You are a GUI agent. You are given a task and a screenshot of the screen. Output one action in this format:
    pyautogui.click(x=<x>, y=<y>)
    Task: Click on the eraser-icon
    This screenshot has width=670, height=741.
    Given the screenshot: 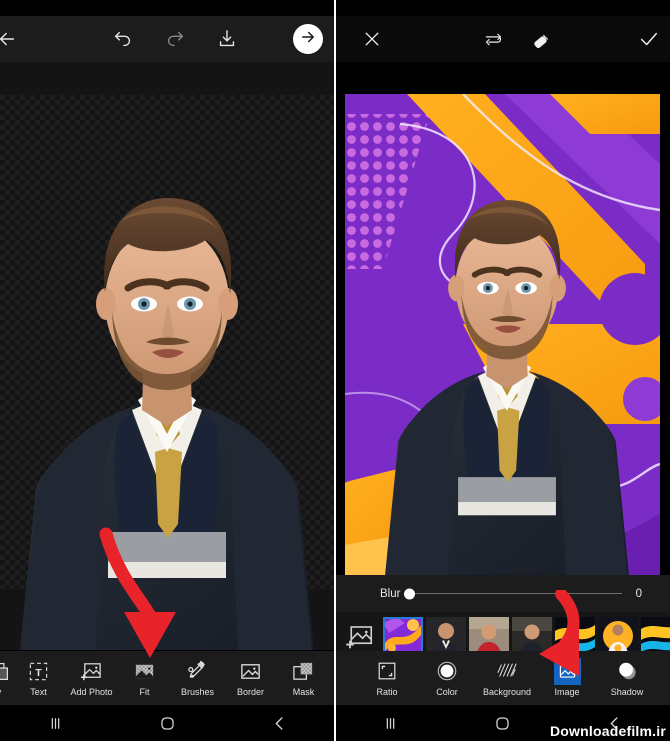 What is the action you would take?
    pyautogui.click(x=542, y=39)
    